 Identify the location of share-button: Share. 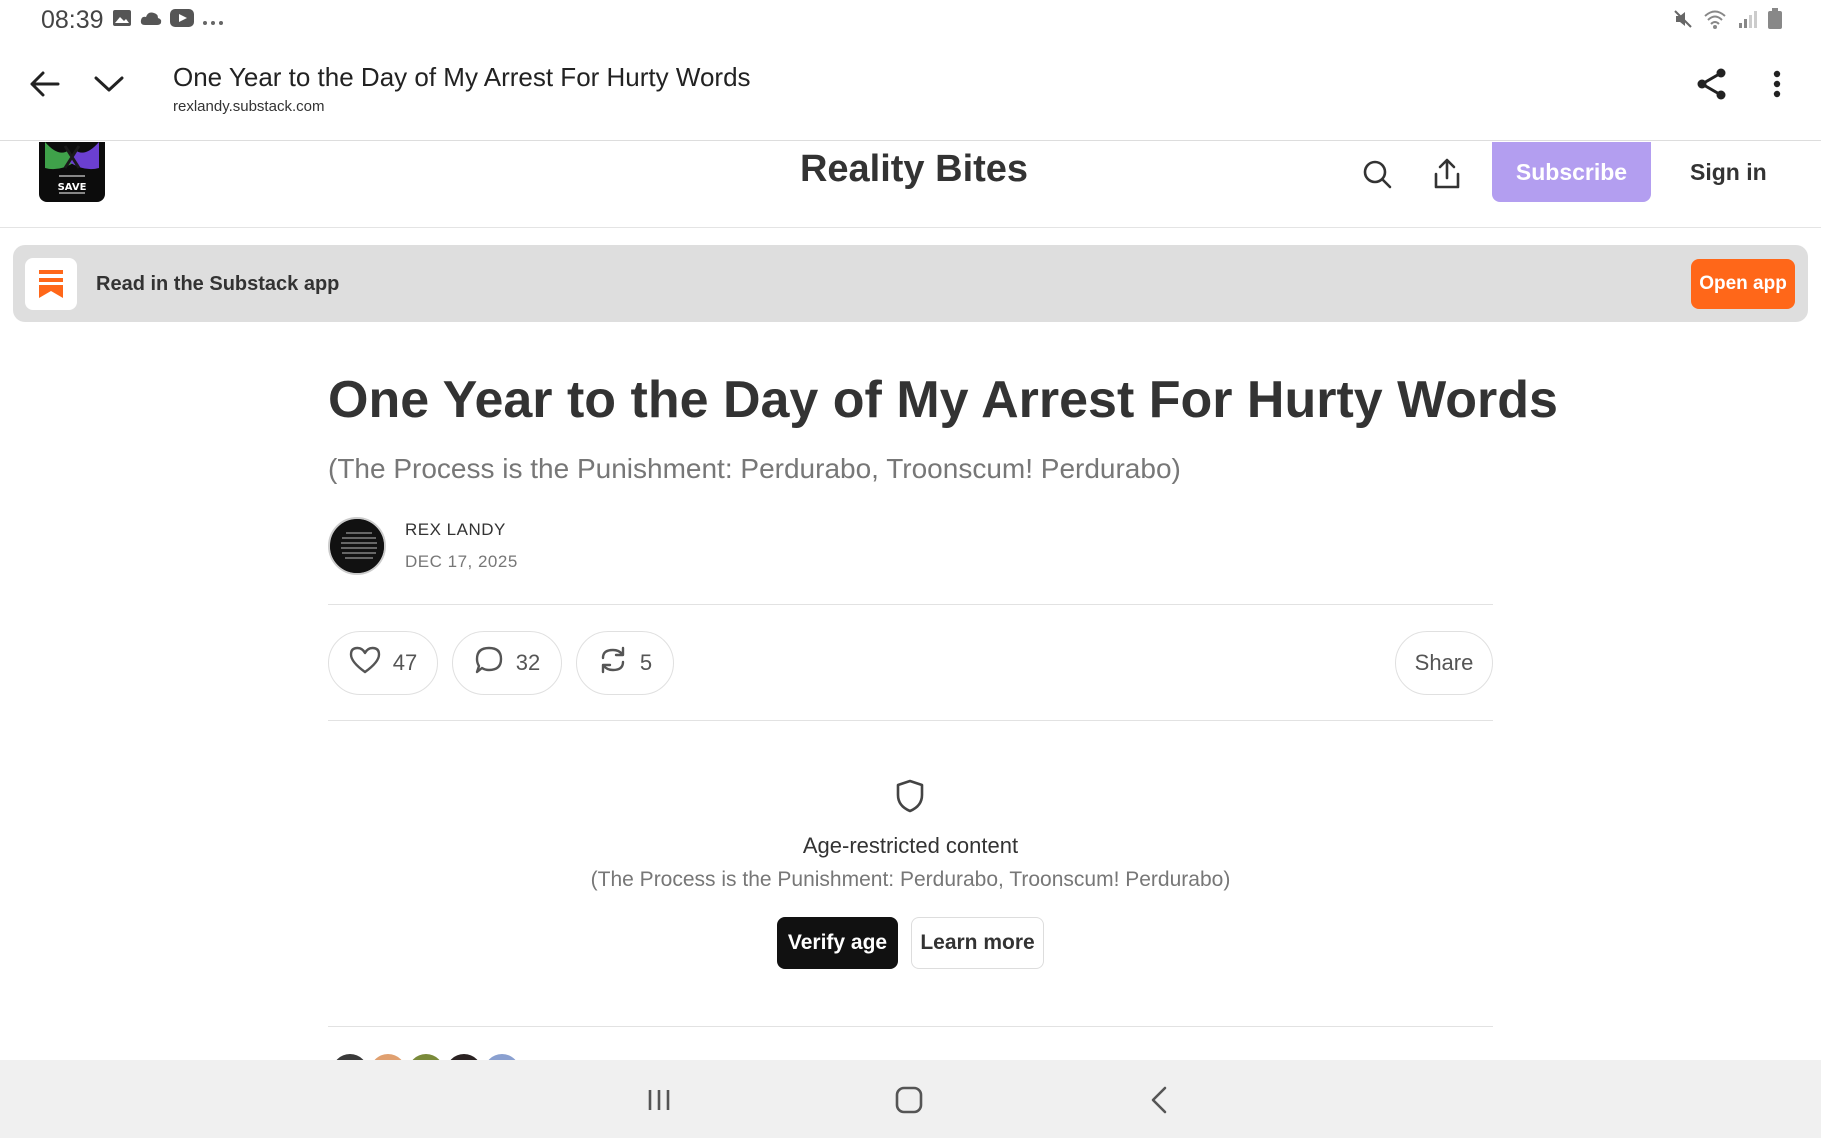
(1444, 663).